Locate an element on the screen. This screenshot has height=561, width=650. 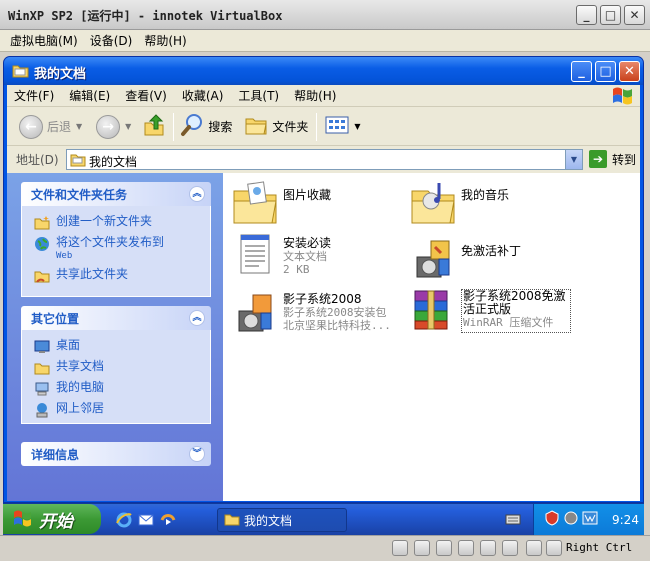
forward-dropdown-icon: ▼ is located at coordinates (128, 126).